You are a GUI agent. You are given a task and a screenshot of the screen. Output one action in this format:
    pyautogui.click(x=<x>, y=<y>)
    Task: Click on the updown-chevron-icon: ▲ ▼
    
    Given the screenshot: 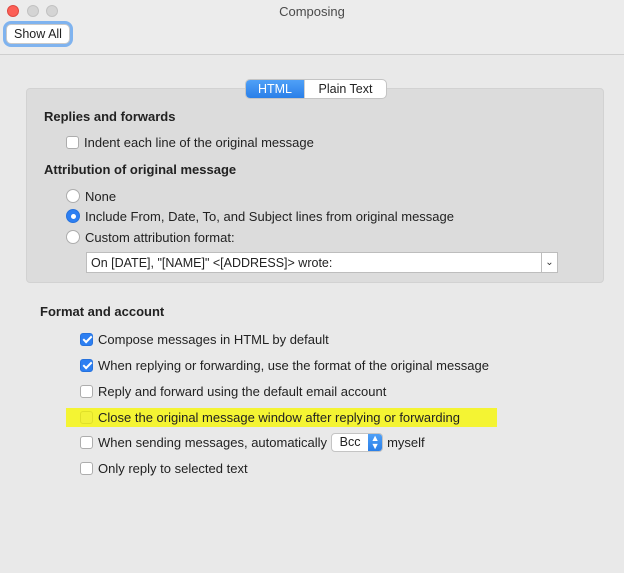 What is the action you would take?
    pyautogui.click(x=375, y=442)
    